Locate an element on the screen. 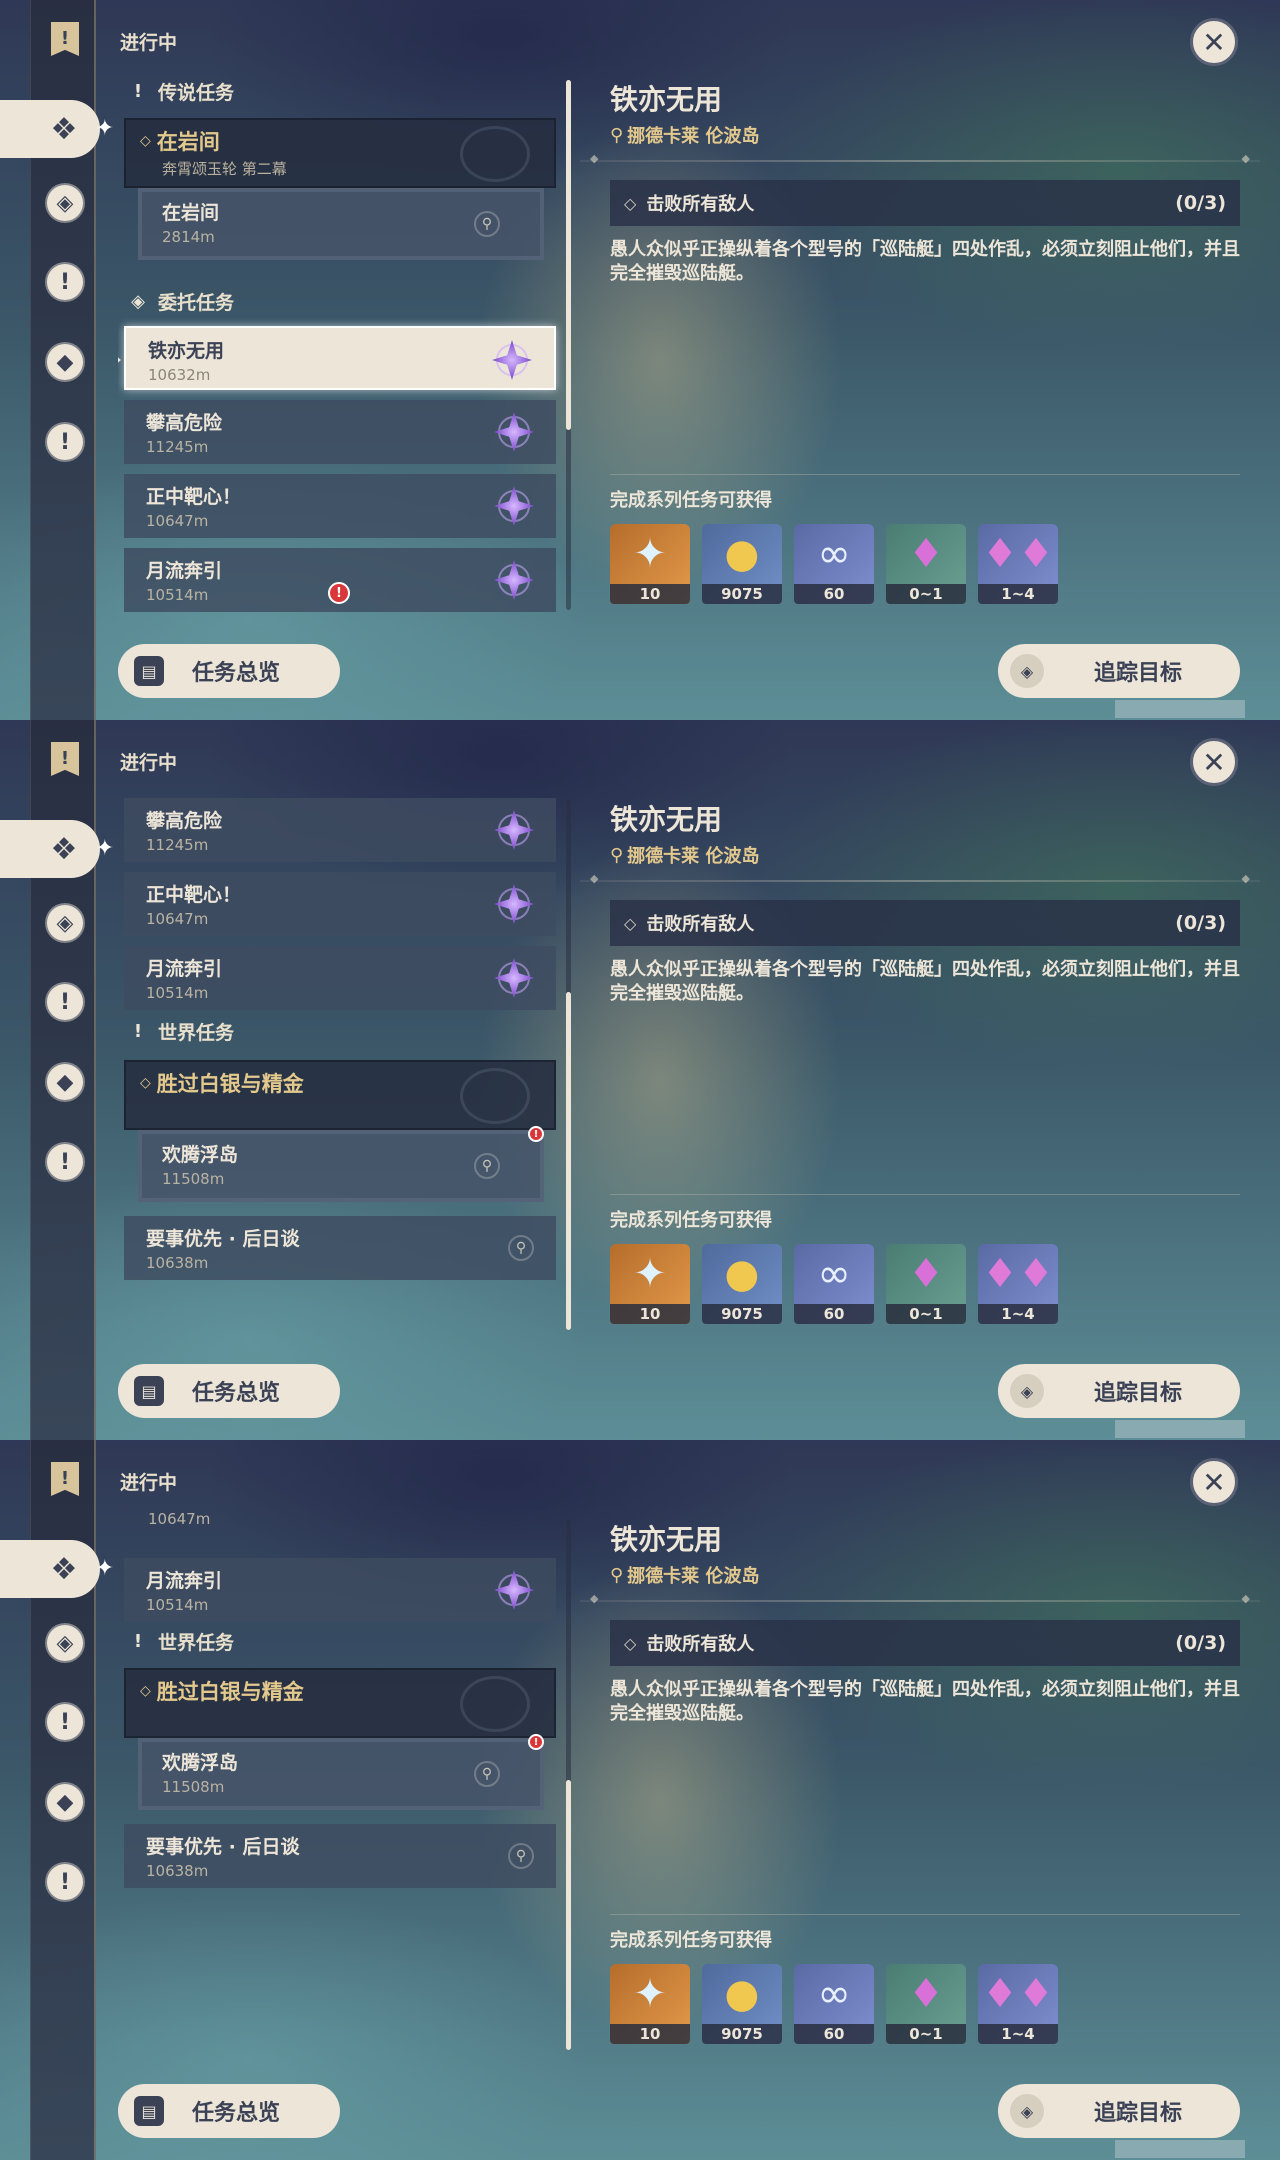 Image resolution: width=1280 pixels, height=2160 pixels. quest-distance: 10638m is located at coordinates (177, 1263).